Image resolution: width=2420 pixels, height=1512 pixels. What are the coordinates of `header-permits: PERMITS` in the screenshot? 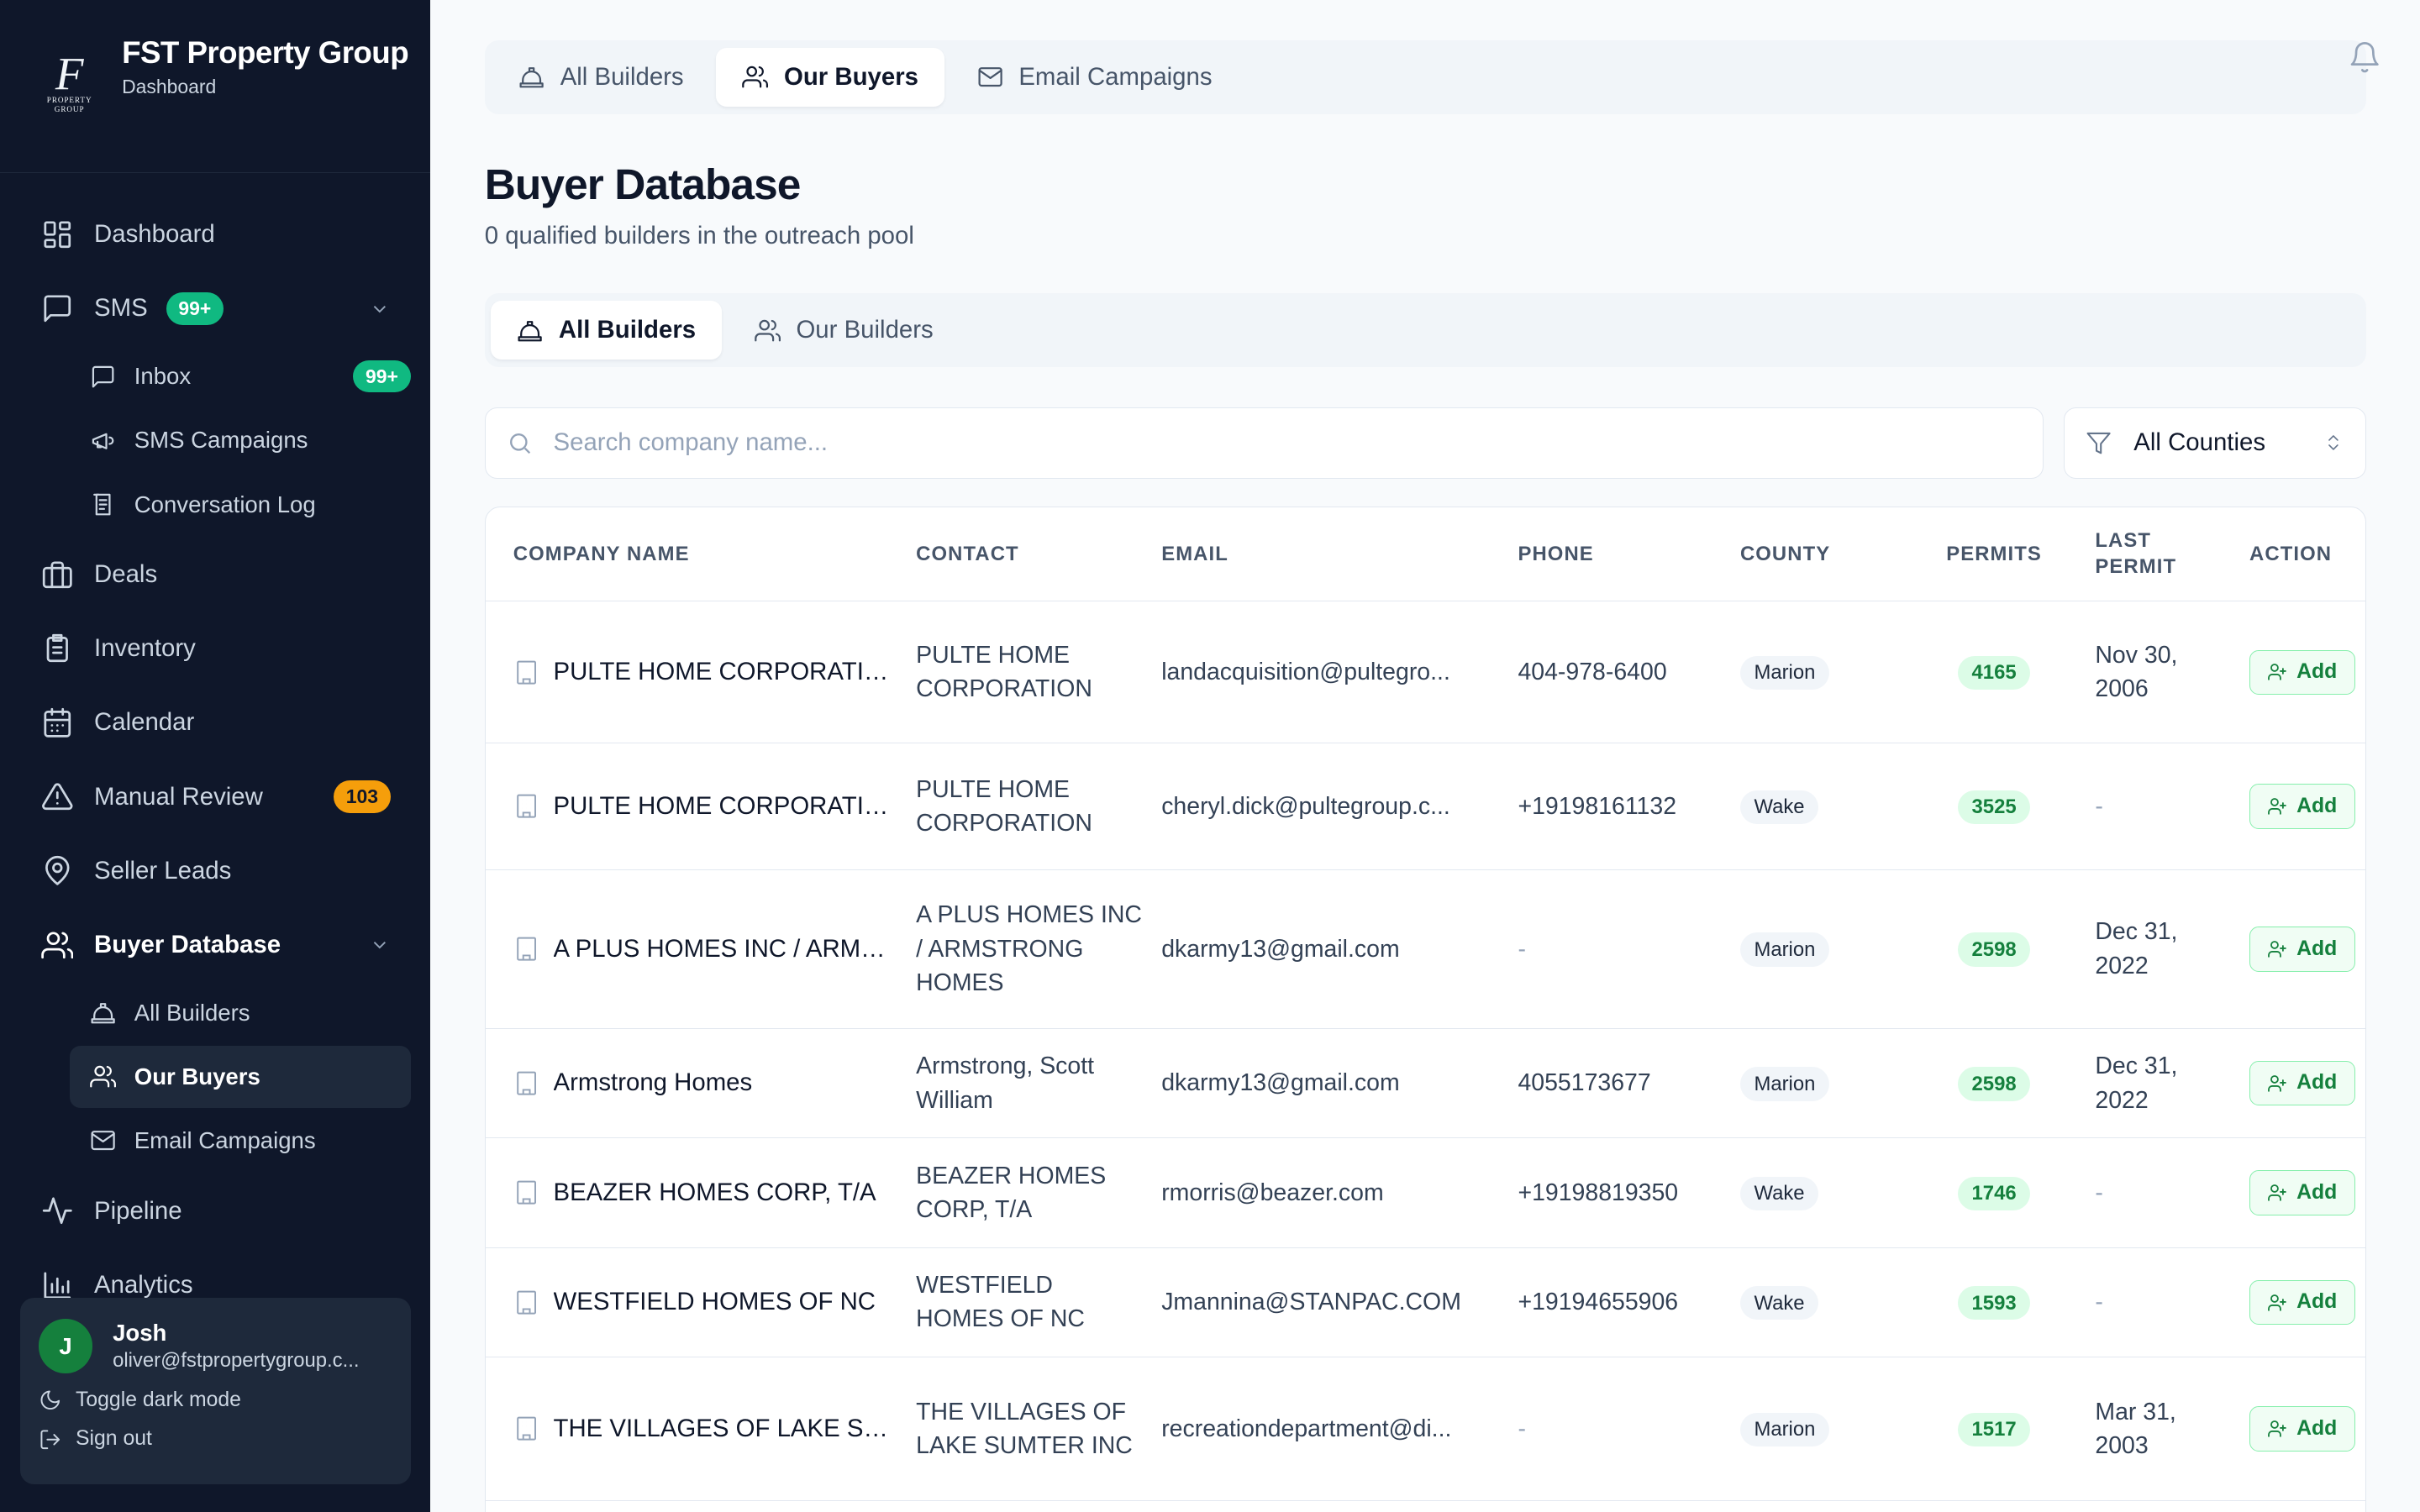 It's located at (2005, 554).